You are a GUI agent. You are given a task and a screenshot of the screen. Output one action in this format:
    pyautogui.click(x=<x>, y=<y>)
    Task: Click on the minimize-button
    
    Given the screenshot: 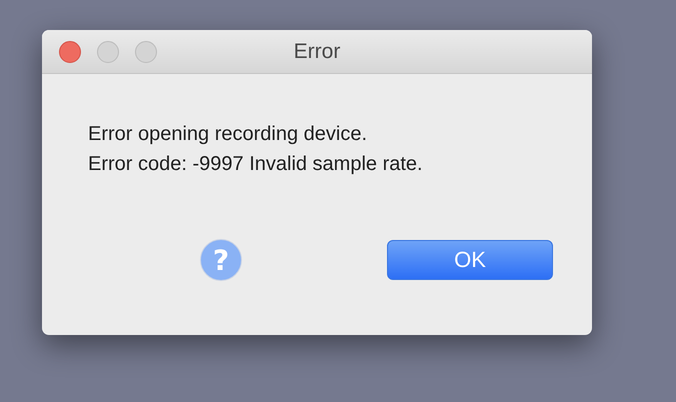 What is the action you would take?
    pyautogui.click(x=108, y=51)
    